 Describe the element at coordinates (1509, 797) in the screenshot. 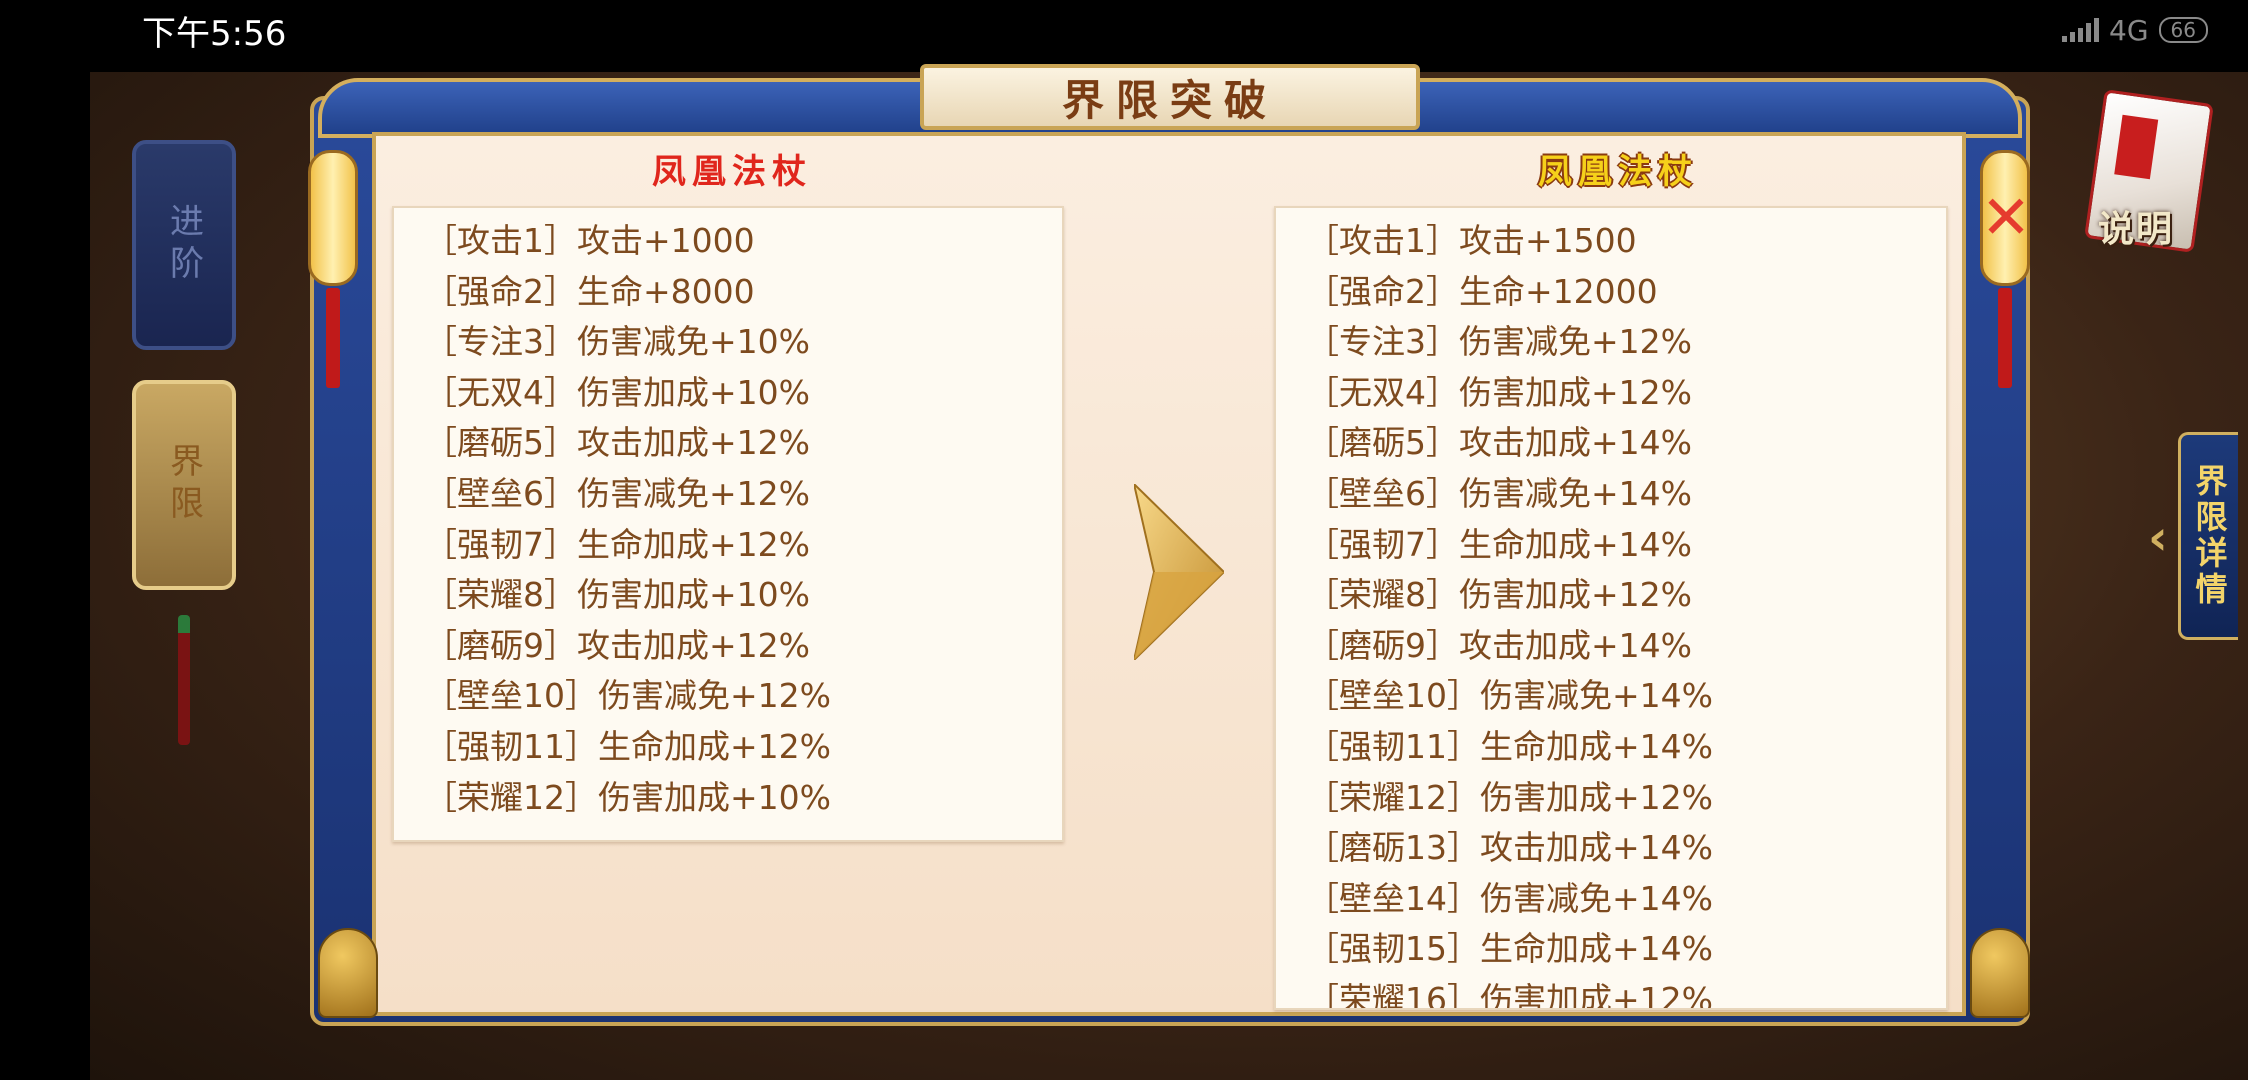

I see `stat-line: ［荣耀12］伤害加成+12%` at that location.